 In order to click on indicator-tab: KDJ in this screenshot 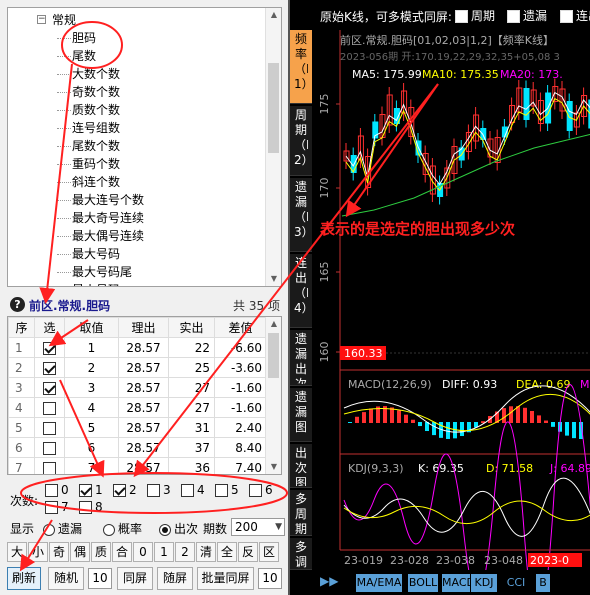, I will do `click(484, 583)`.